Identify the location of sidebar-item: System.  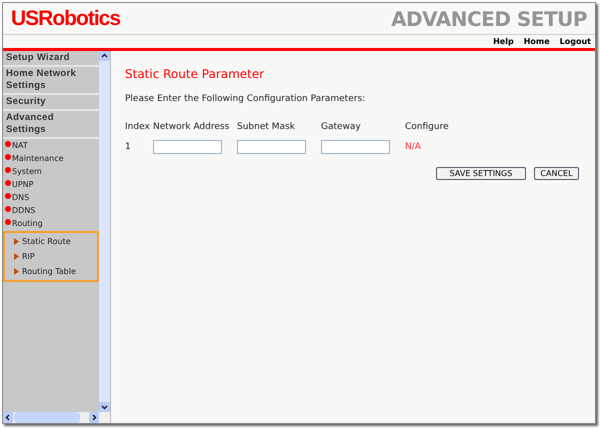
(27, 172).